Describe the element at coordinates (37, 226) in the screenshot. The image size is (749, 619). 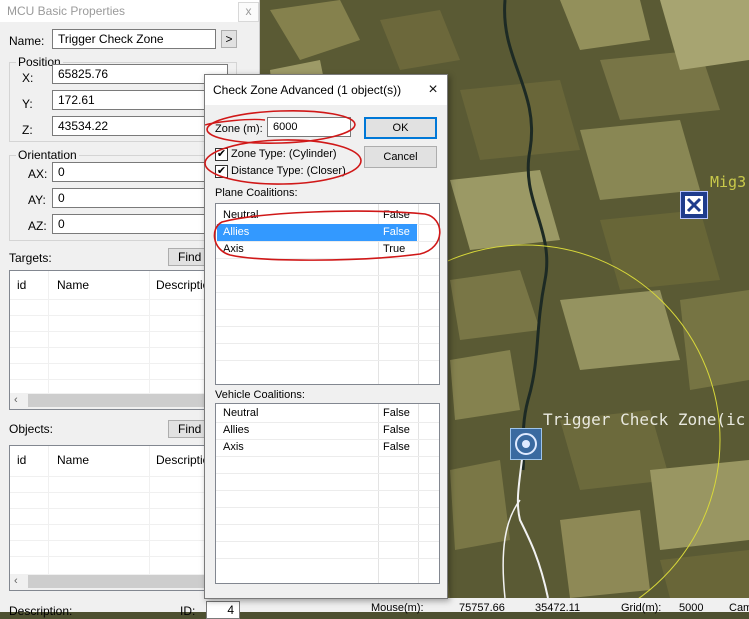
I see `az-label: AZ:` at that location.